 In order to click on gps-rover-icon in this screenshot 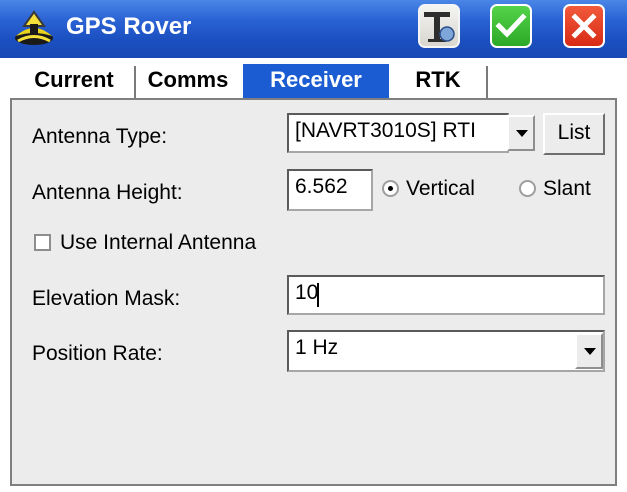, I will do `click(34, 27)`.